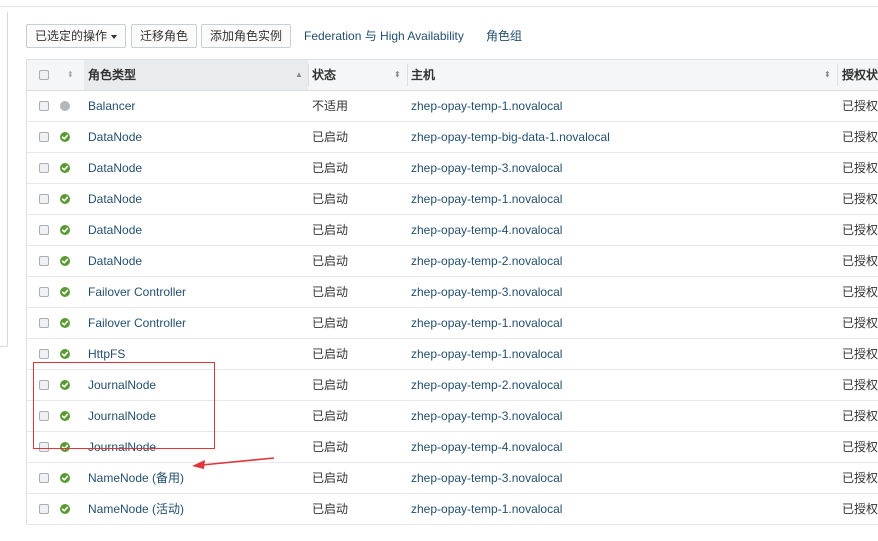 The width and height of the screenshot is (878, 541). Describe the element at coordinates (4, 179) in the screenshot. I see `left-panel-edge` at that location.